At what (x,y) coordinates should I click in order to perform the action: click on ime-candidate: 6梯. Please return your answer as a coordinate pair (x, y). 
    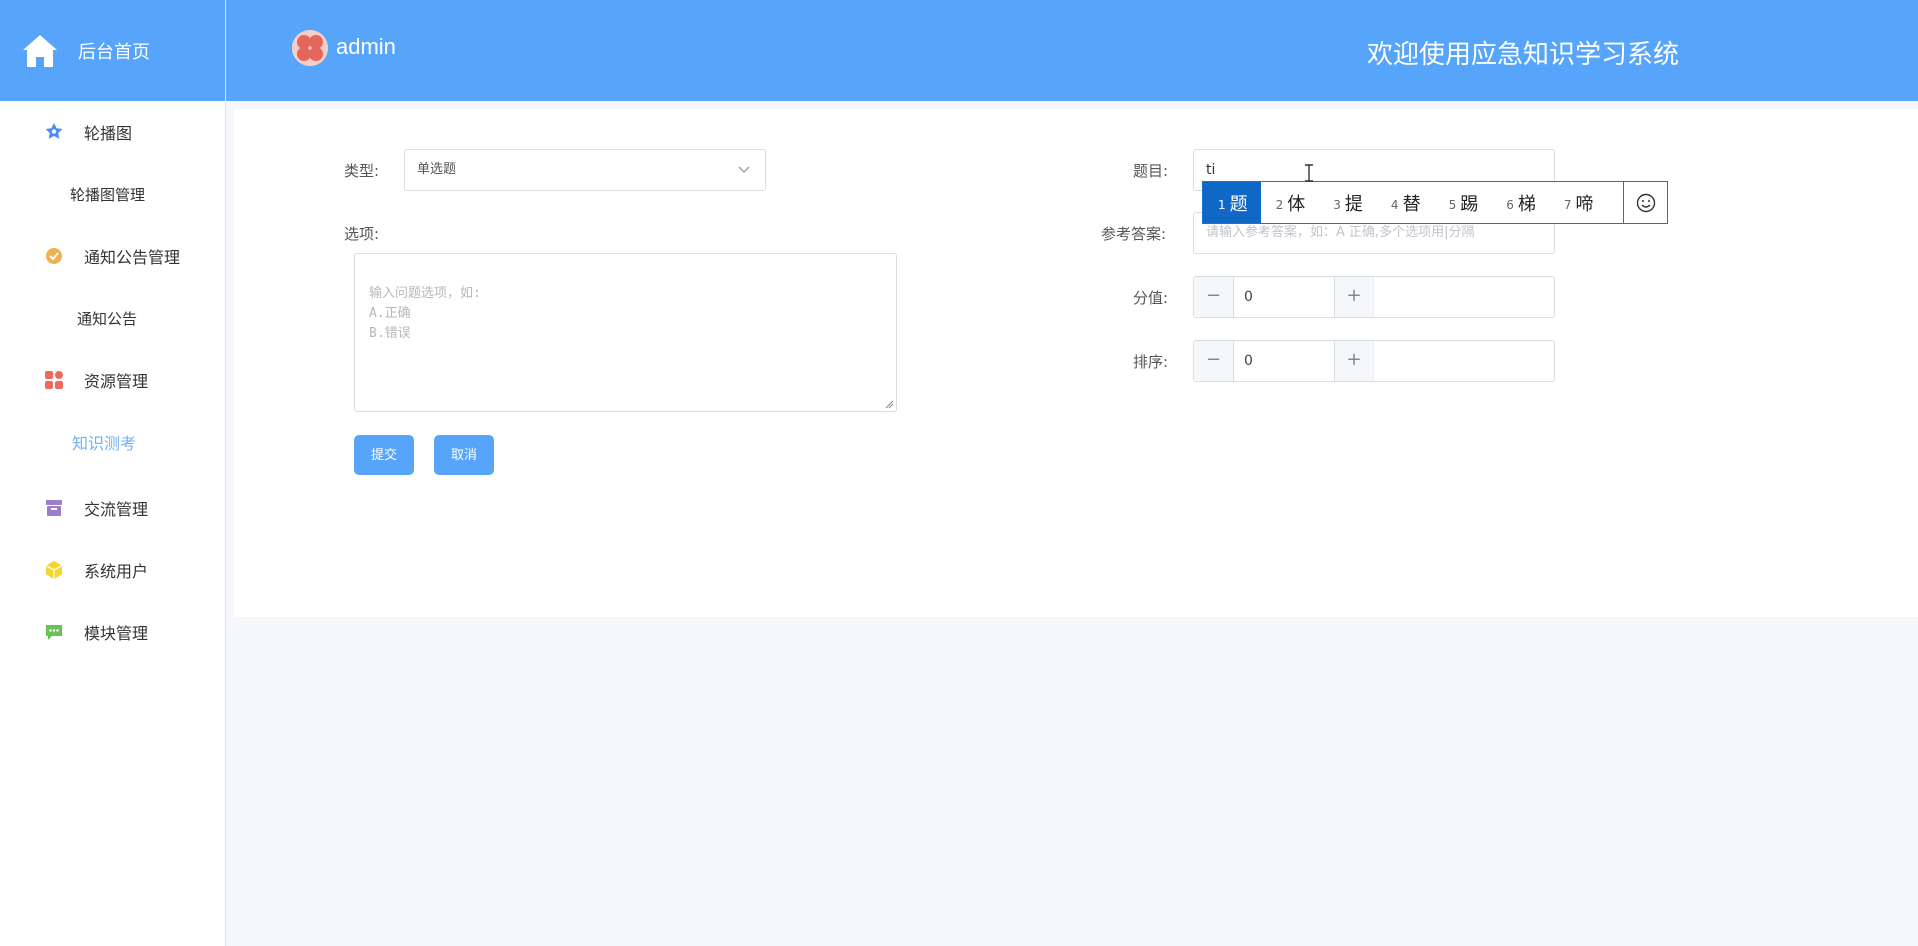
    Looking at the image, I should click on (1520, 202).